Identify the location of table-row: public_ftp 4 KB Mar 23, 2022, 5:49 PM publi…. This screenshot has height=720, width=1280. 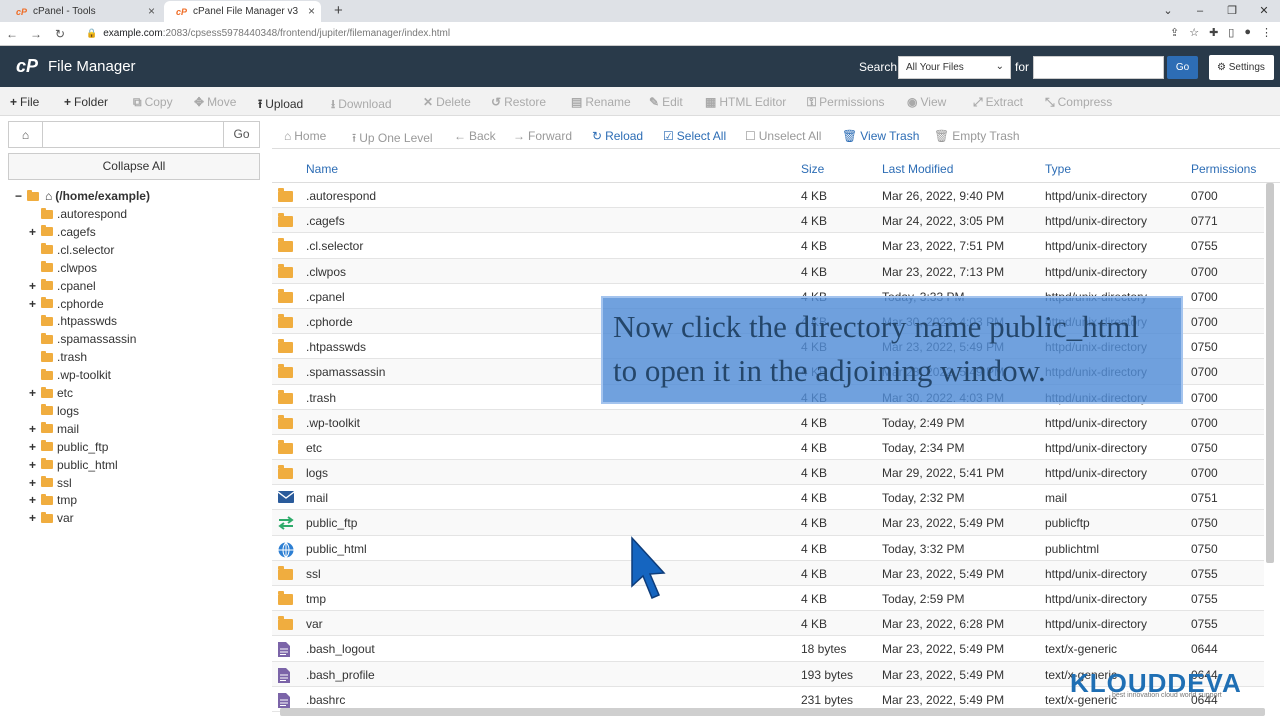
(768, 523).